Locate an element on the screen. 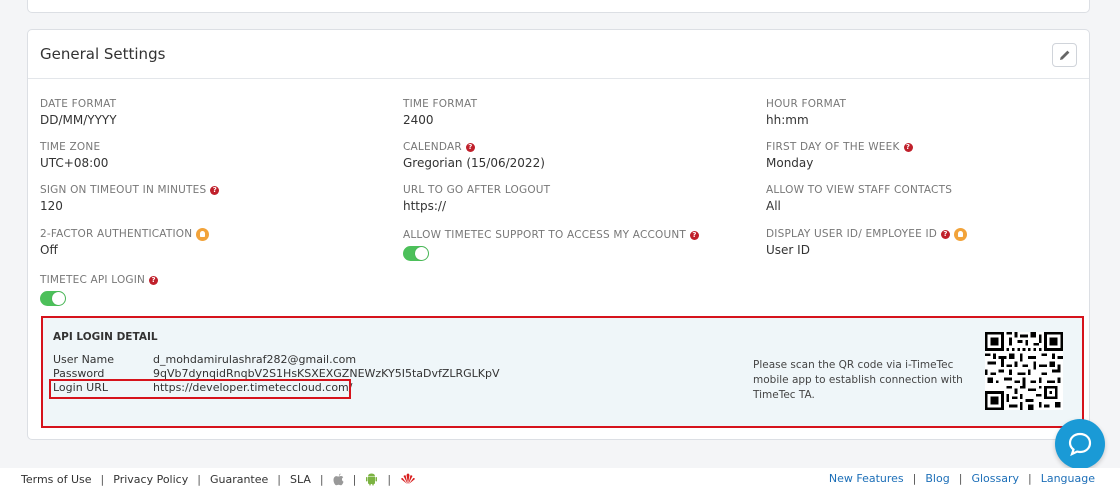 The height and width of the screenshot is (491, 1120). card-title: General Settings is located at coordinates (103, 54).